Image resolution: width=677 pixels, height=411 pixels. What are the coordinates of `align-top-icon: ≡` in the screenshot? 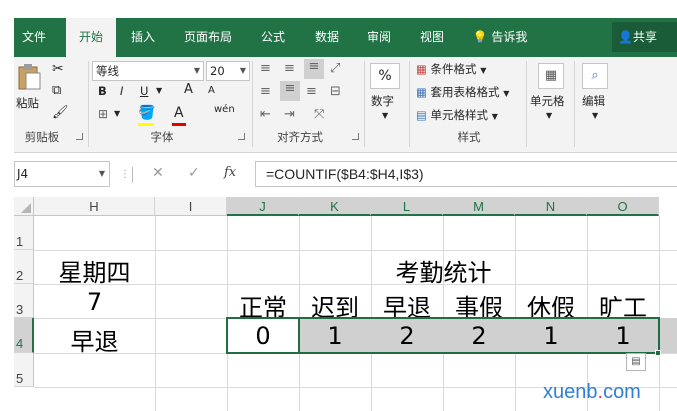 It's located at (265, 68).